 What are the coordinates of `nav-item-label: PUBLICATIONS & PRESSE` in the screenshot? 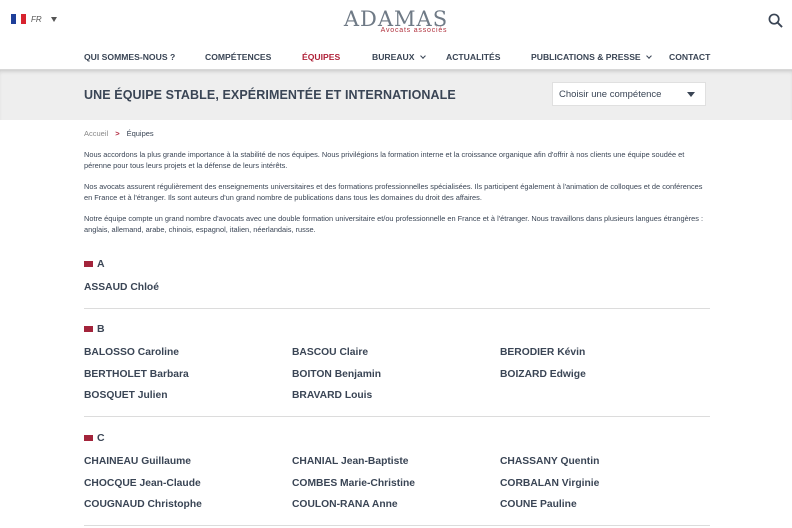 It's located at (586, 57).